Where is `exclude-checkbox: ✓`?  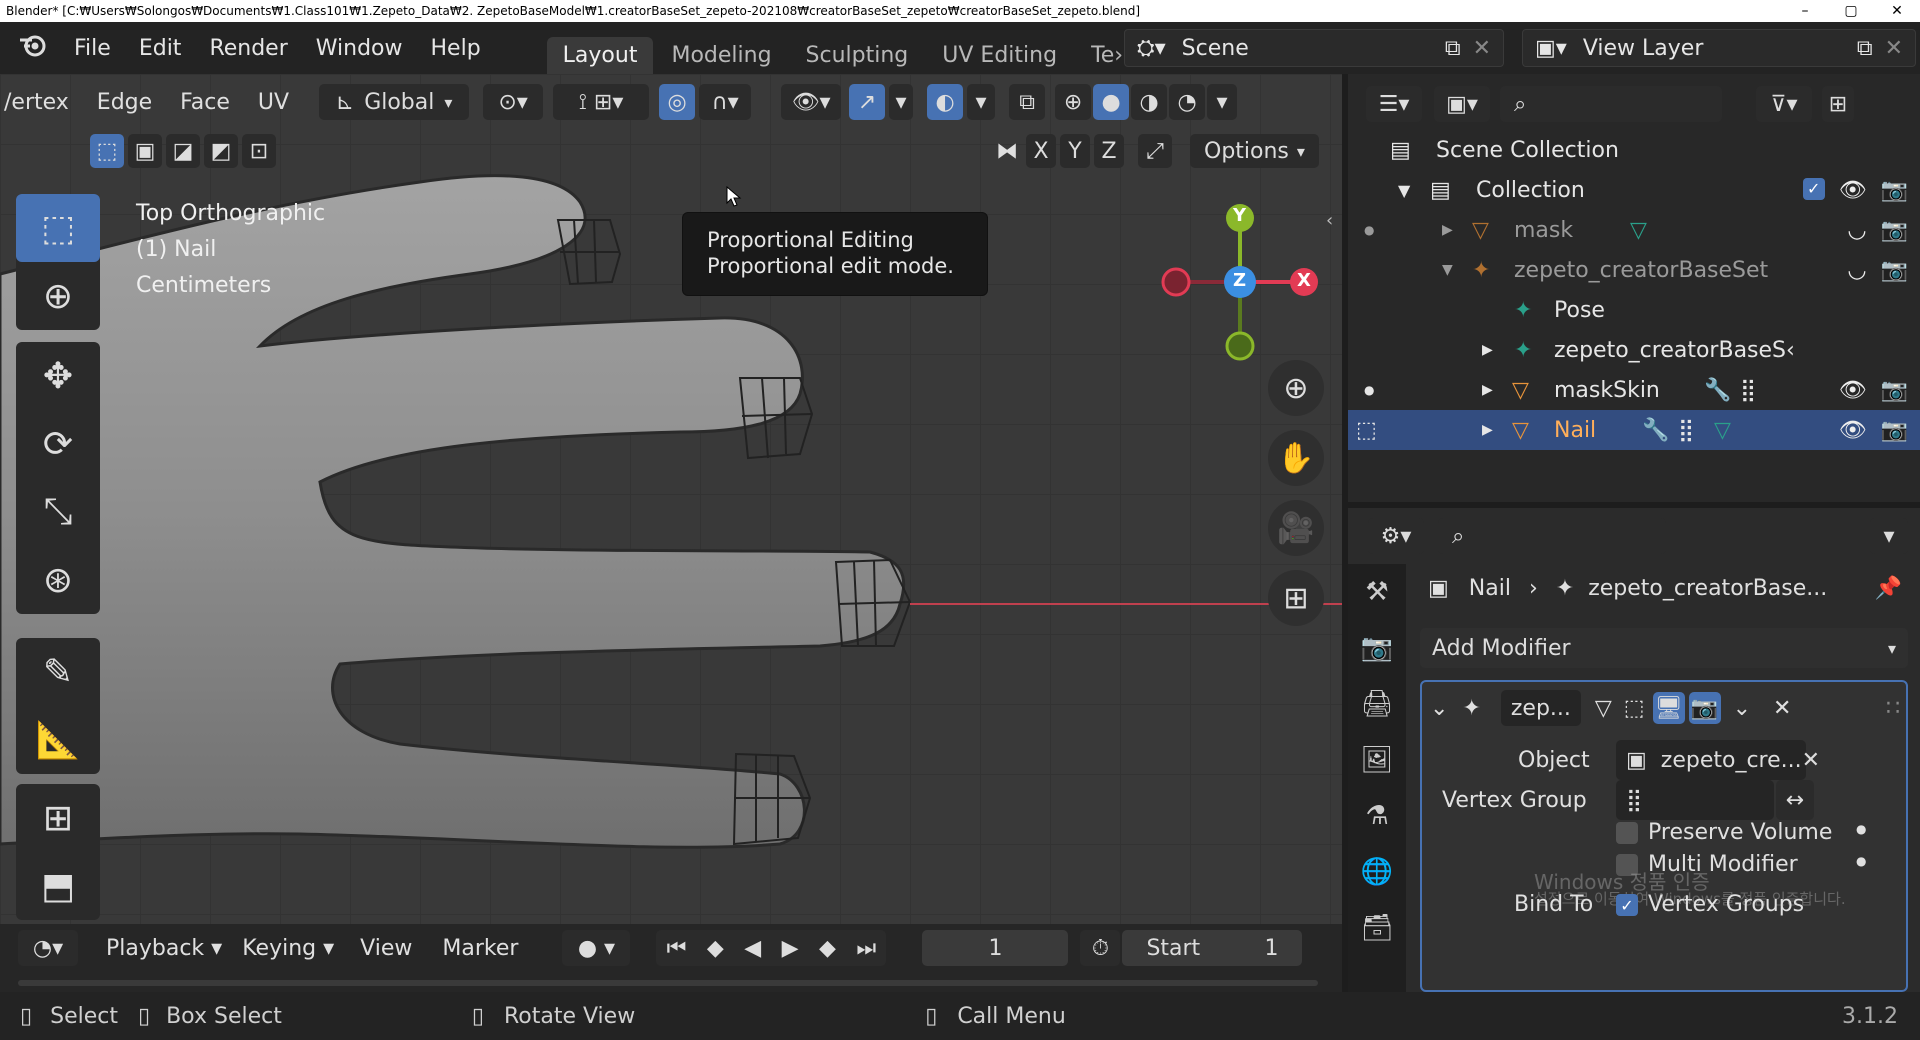 exclude-checkbox: ✓ is located at coordinates (1813, 188).